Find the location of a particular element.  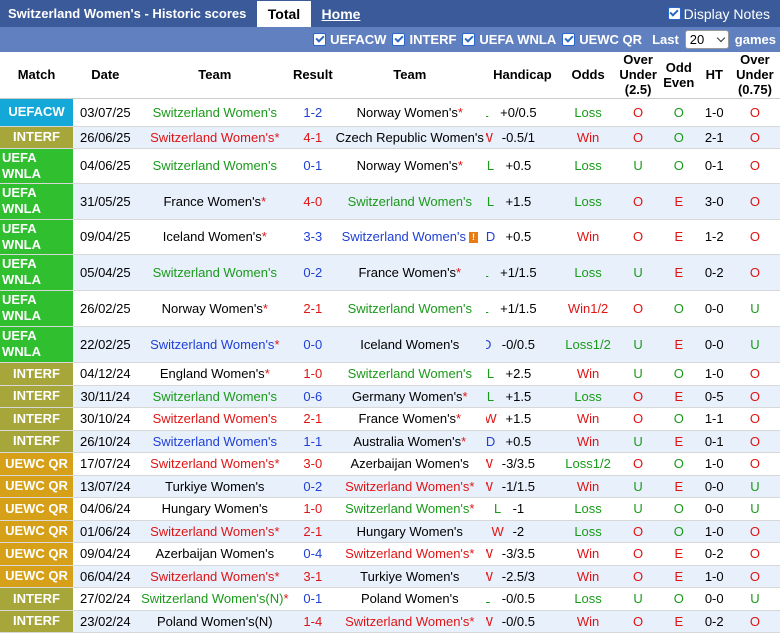

away-team-name: Australia Women's is located at coordinates (407, 441).